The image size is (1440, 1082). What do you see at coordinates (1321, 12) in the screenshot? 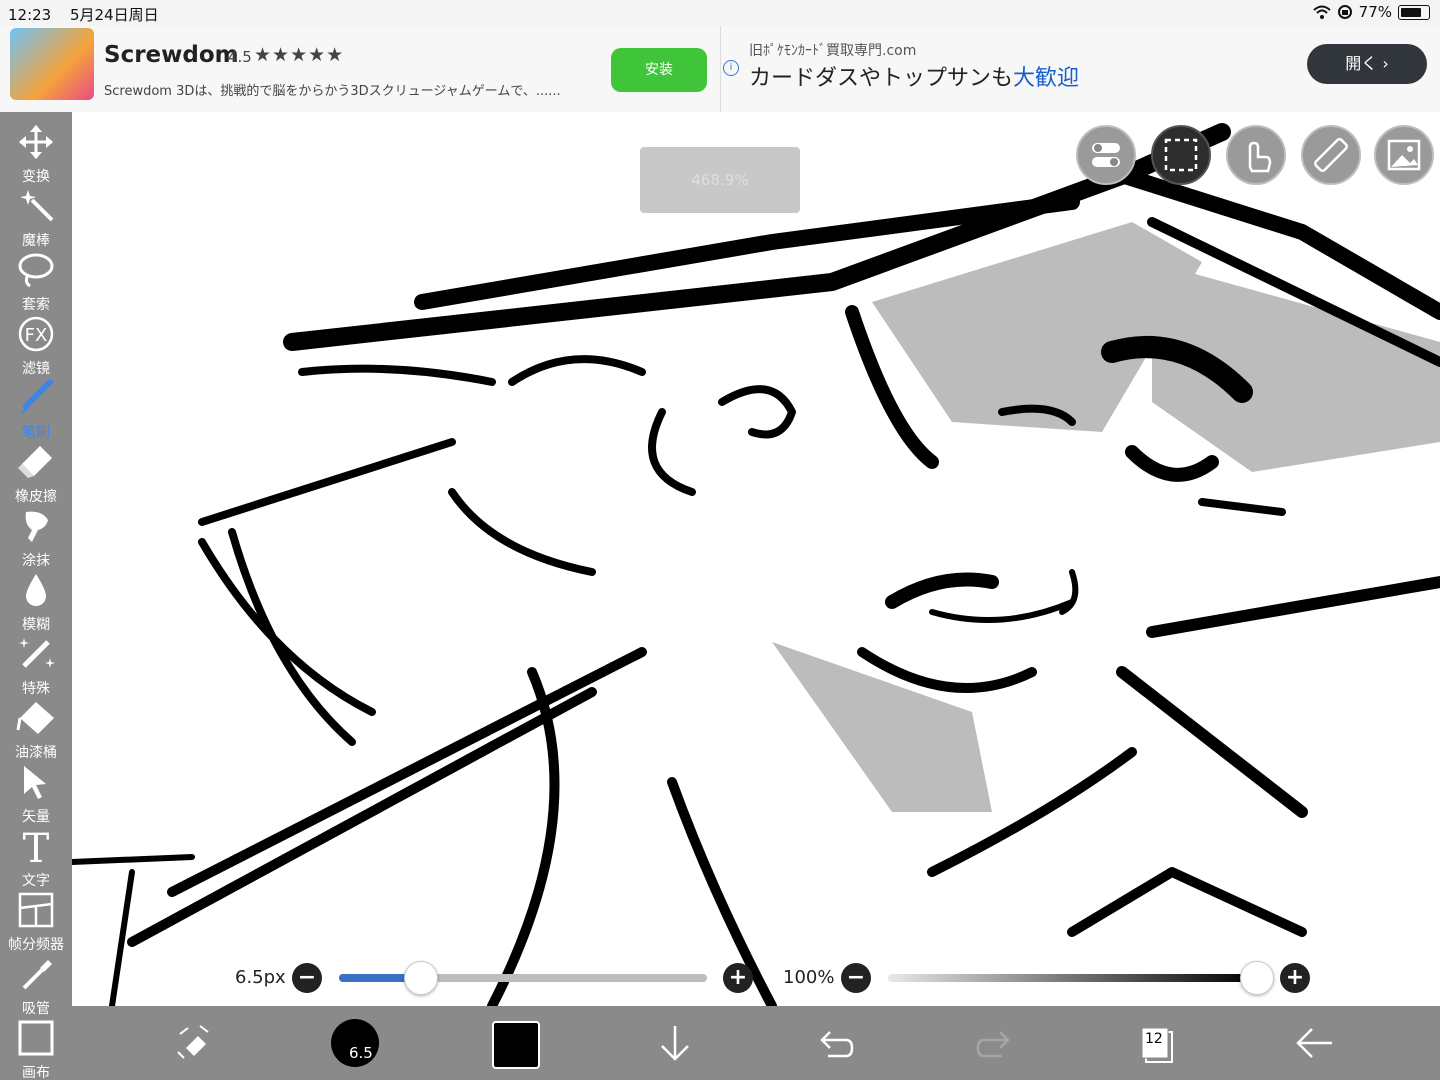
I see `wifi-icon` at bounding box center [1321, 12].